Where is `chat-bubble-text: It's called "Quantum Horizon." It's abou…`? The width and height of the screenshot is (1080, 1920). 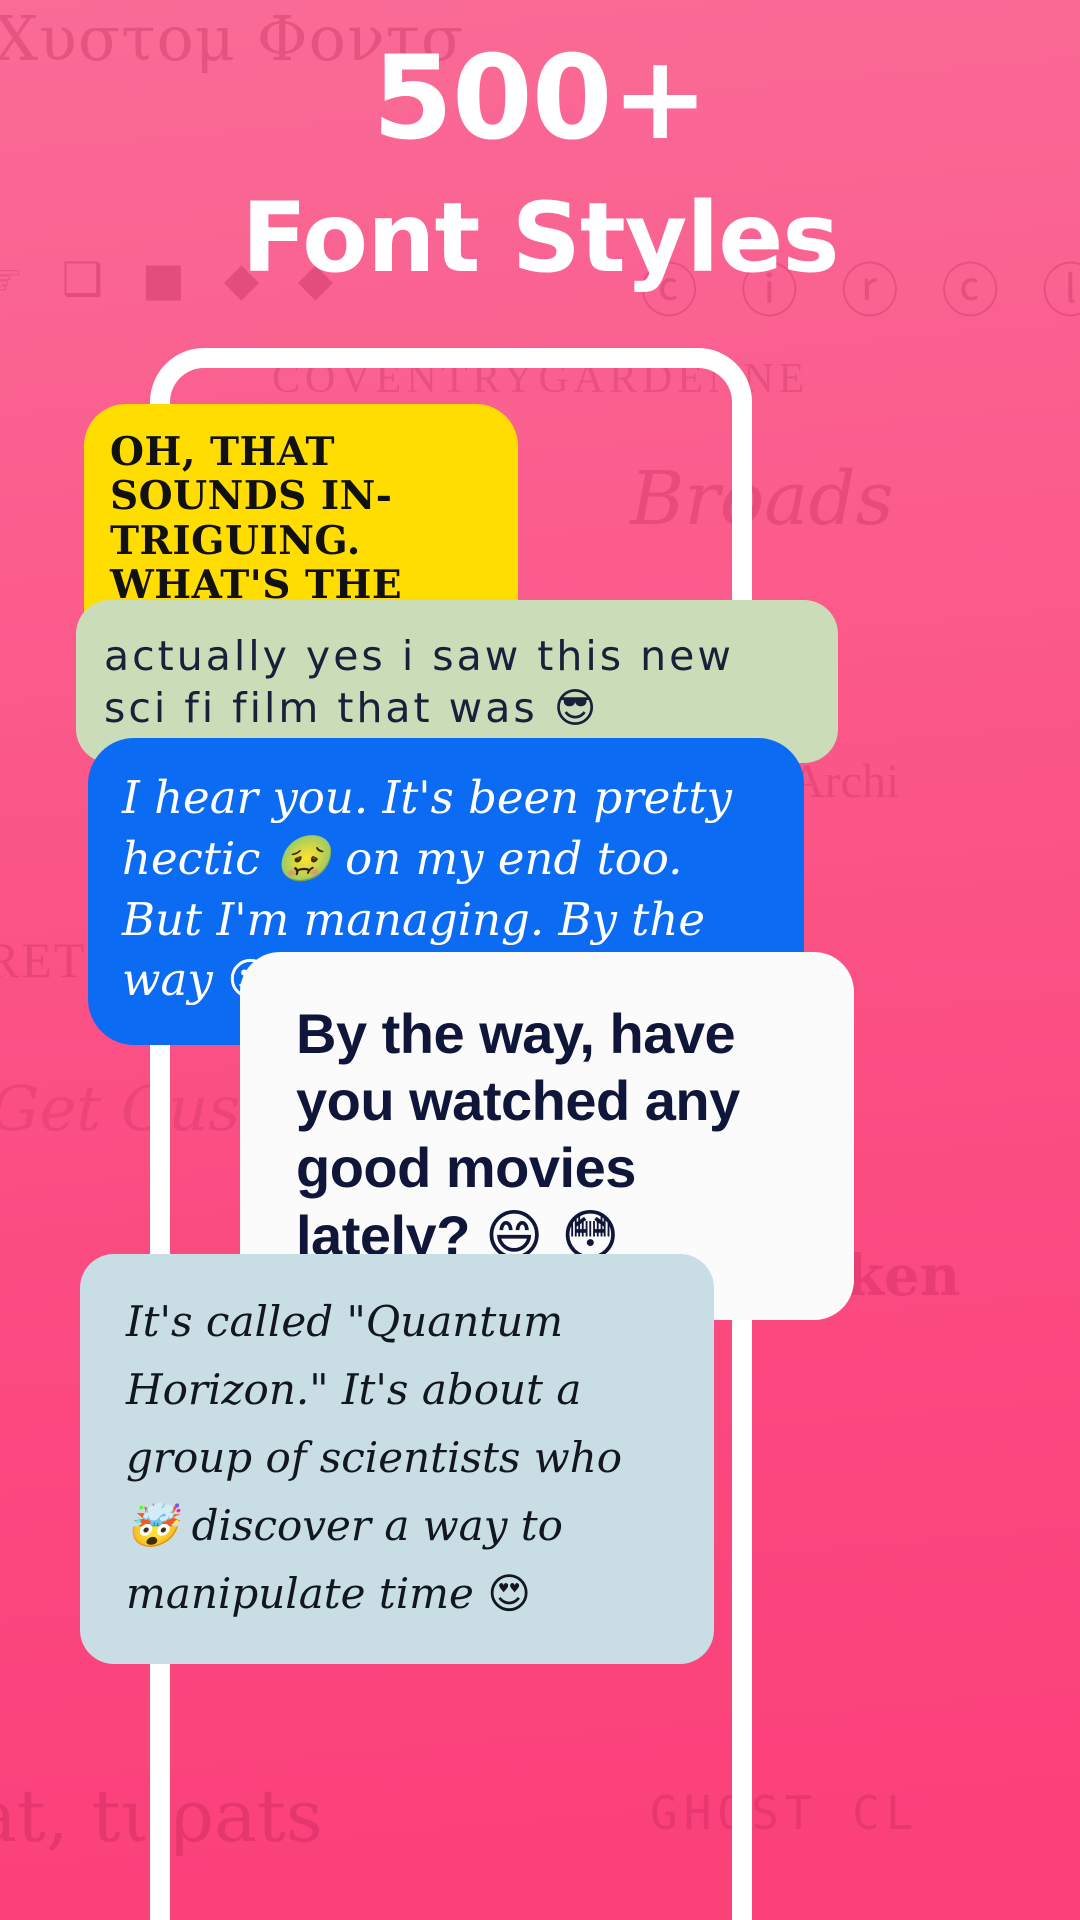
chat-bubble-text: It's called "Quantum Horizon." It's abou… is located at coordinates (374, 1458).